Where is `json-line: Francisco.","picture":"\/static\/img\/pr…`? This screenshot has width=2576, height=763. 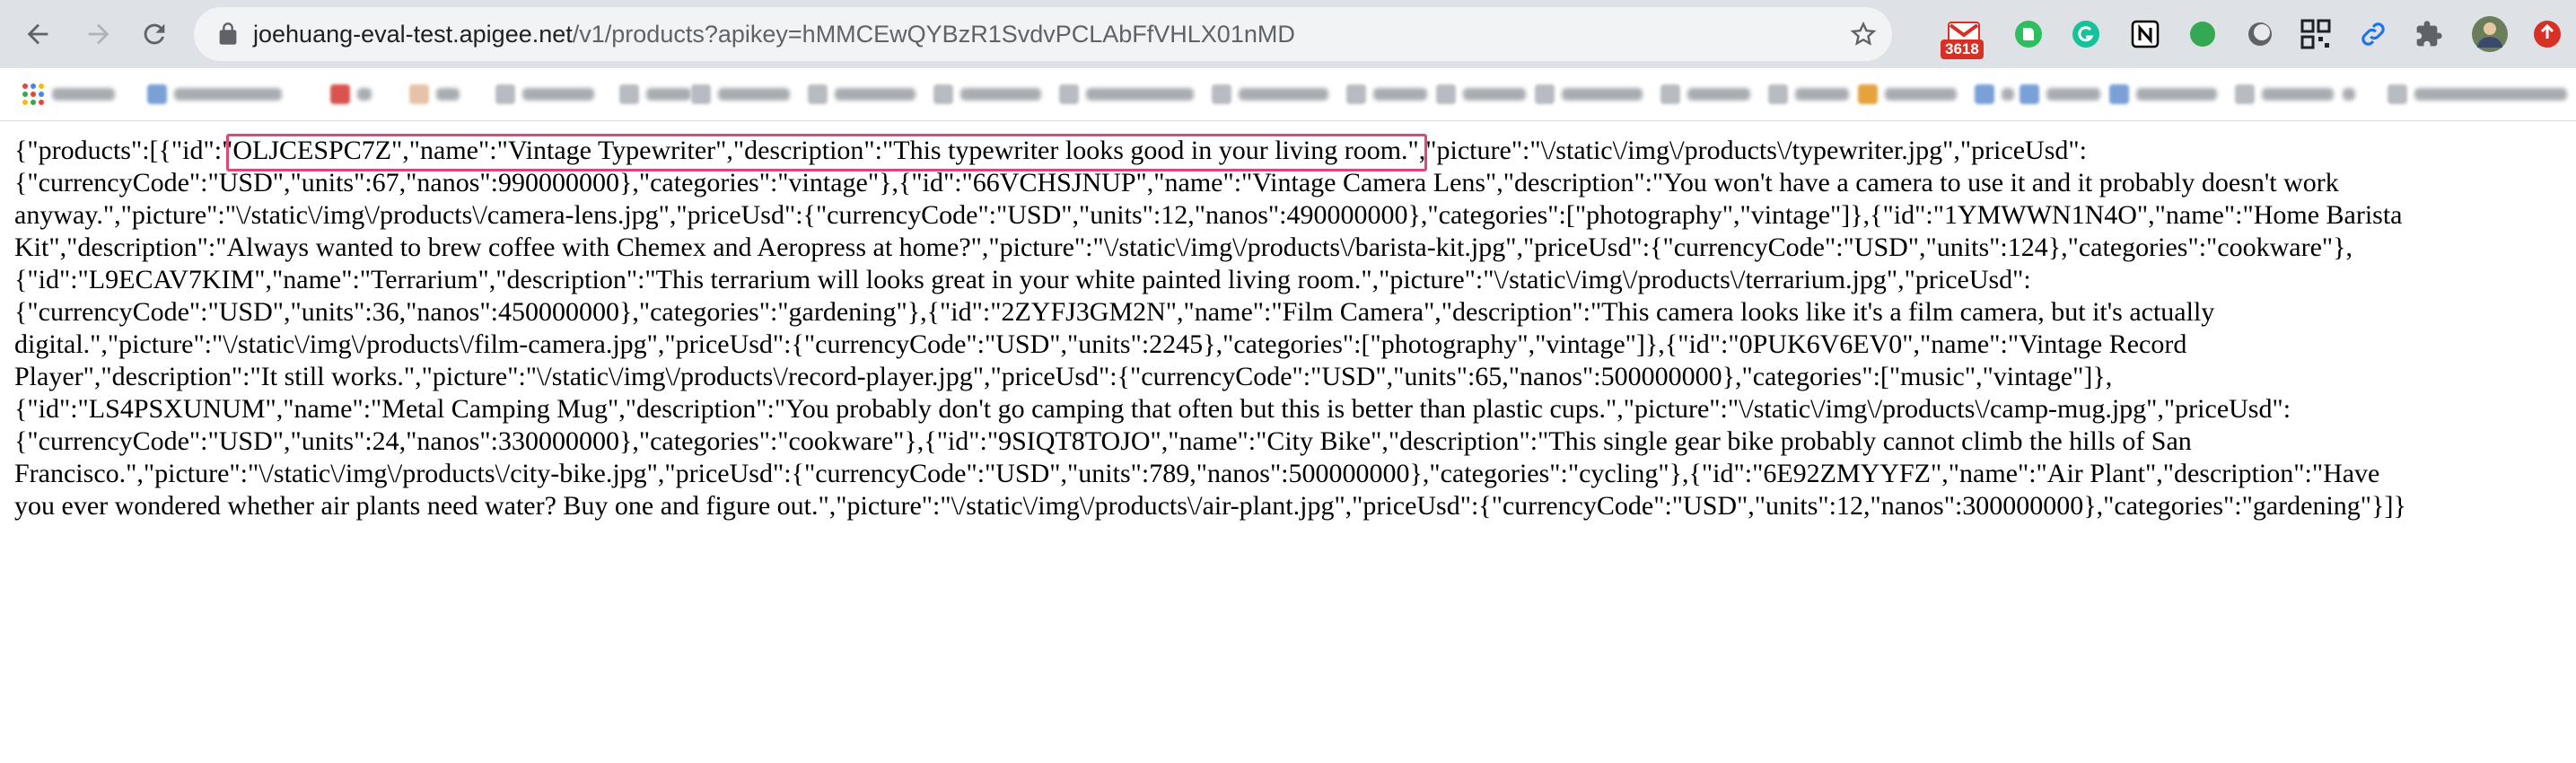
json-line: Francisco.","picture":"\/static\/img\/pr… is located at coordinates (1197, 474).